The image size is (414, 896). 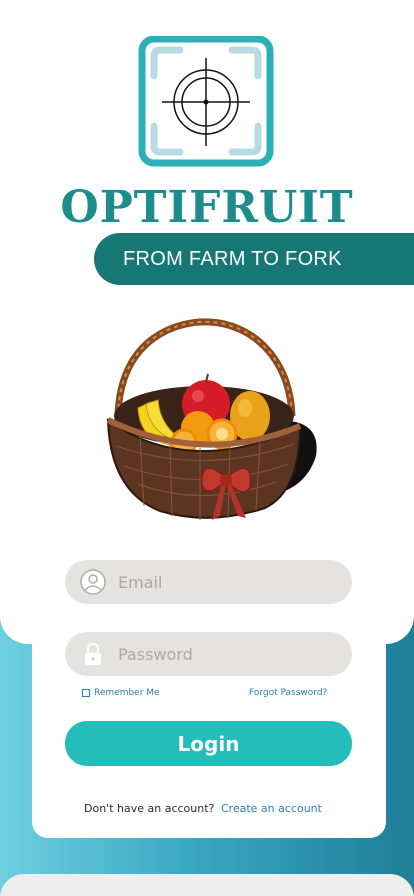 What do you see at coordinates (218, 654) in the screenshot?
I see `password-input` at bounding box center [218, 654].